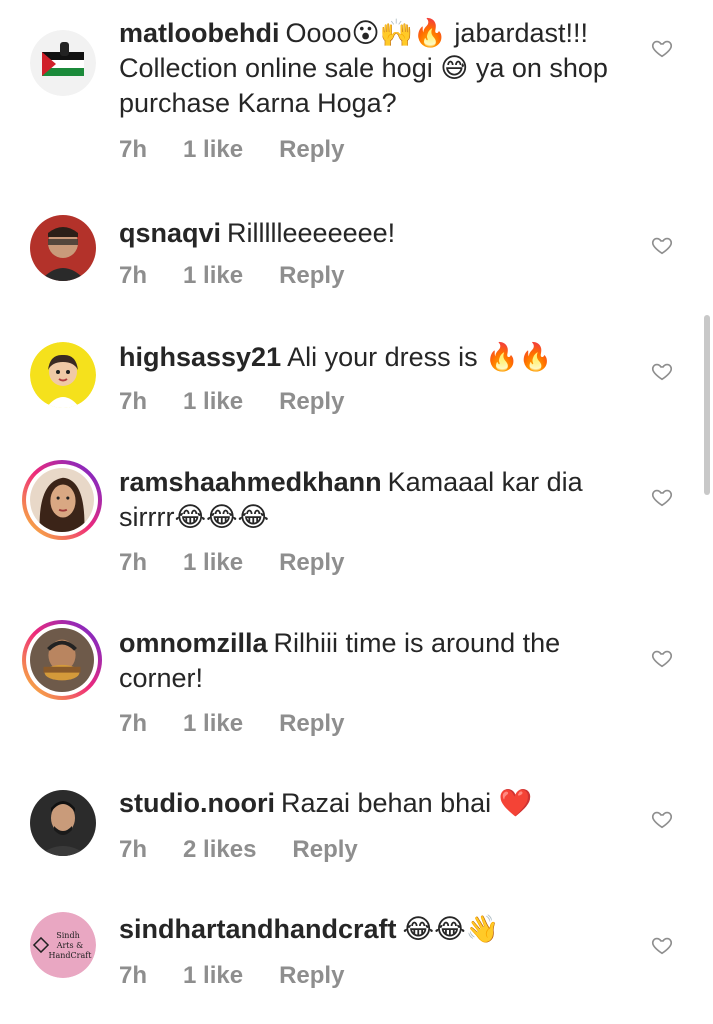 The height and width of the screenshot is (1024, 713). Describe the element at coordinates (193, 643) in the screenshot. I see `comment-username: omnomzilla` at that location.